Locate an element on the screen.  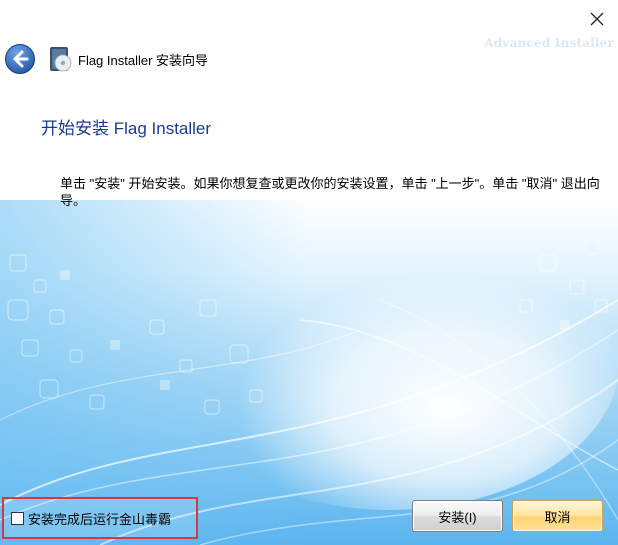
close-icon is located at coordinates (597, 19).